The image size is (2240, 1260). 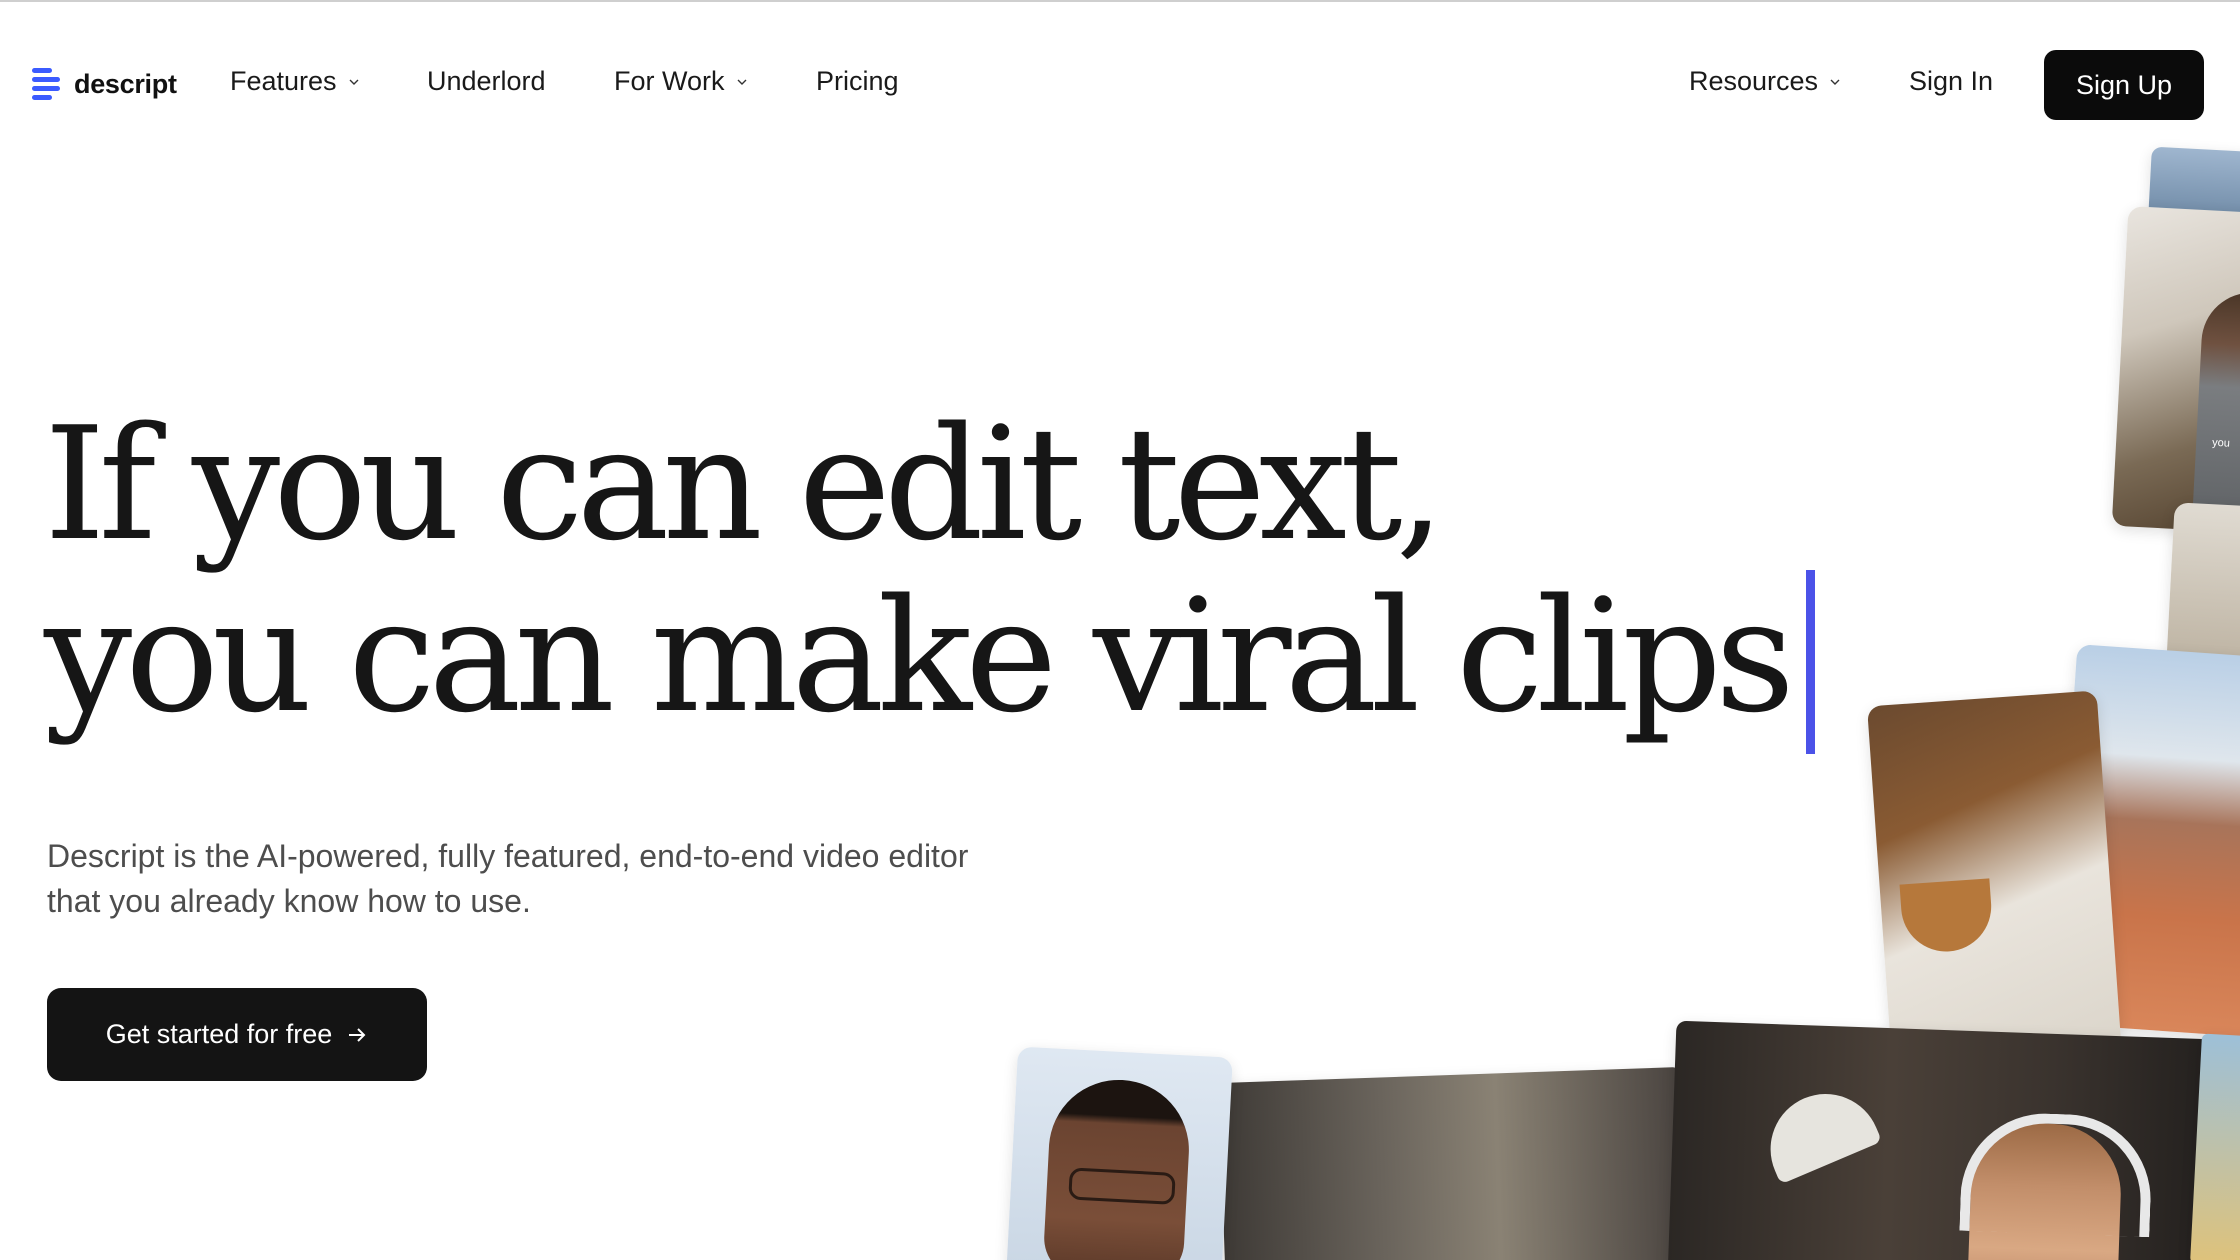 I want to click on sign-in-link-label: Sign In, so click(x=1951, y=81).